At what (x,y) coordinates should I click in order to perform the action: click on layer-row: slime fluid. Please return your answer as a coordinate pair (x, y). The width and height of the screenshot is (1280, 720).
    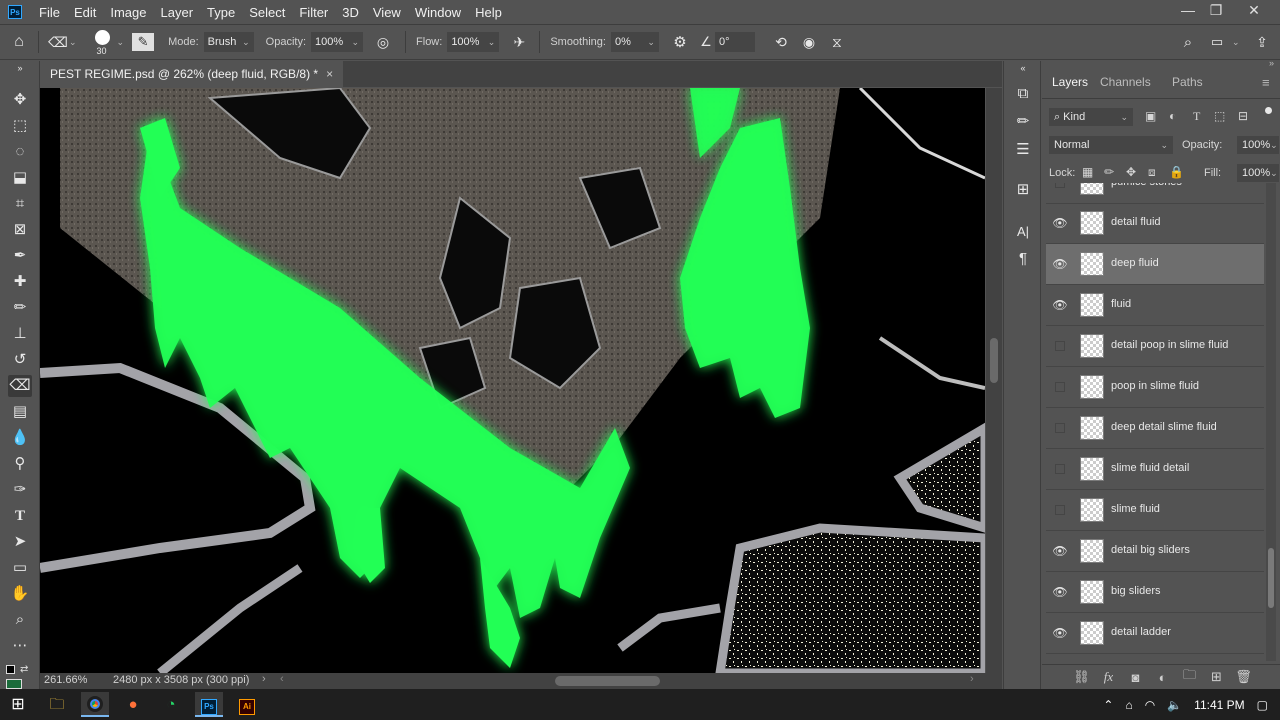
    Looking at the image, I should click on (1155, 510).